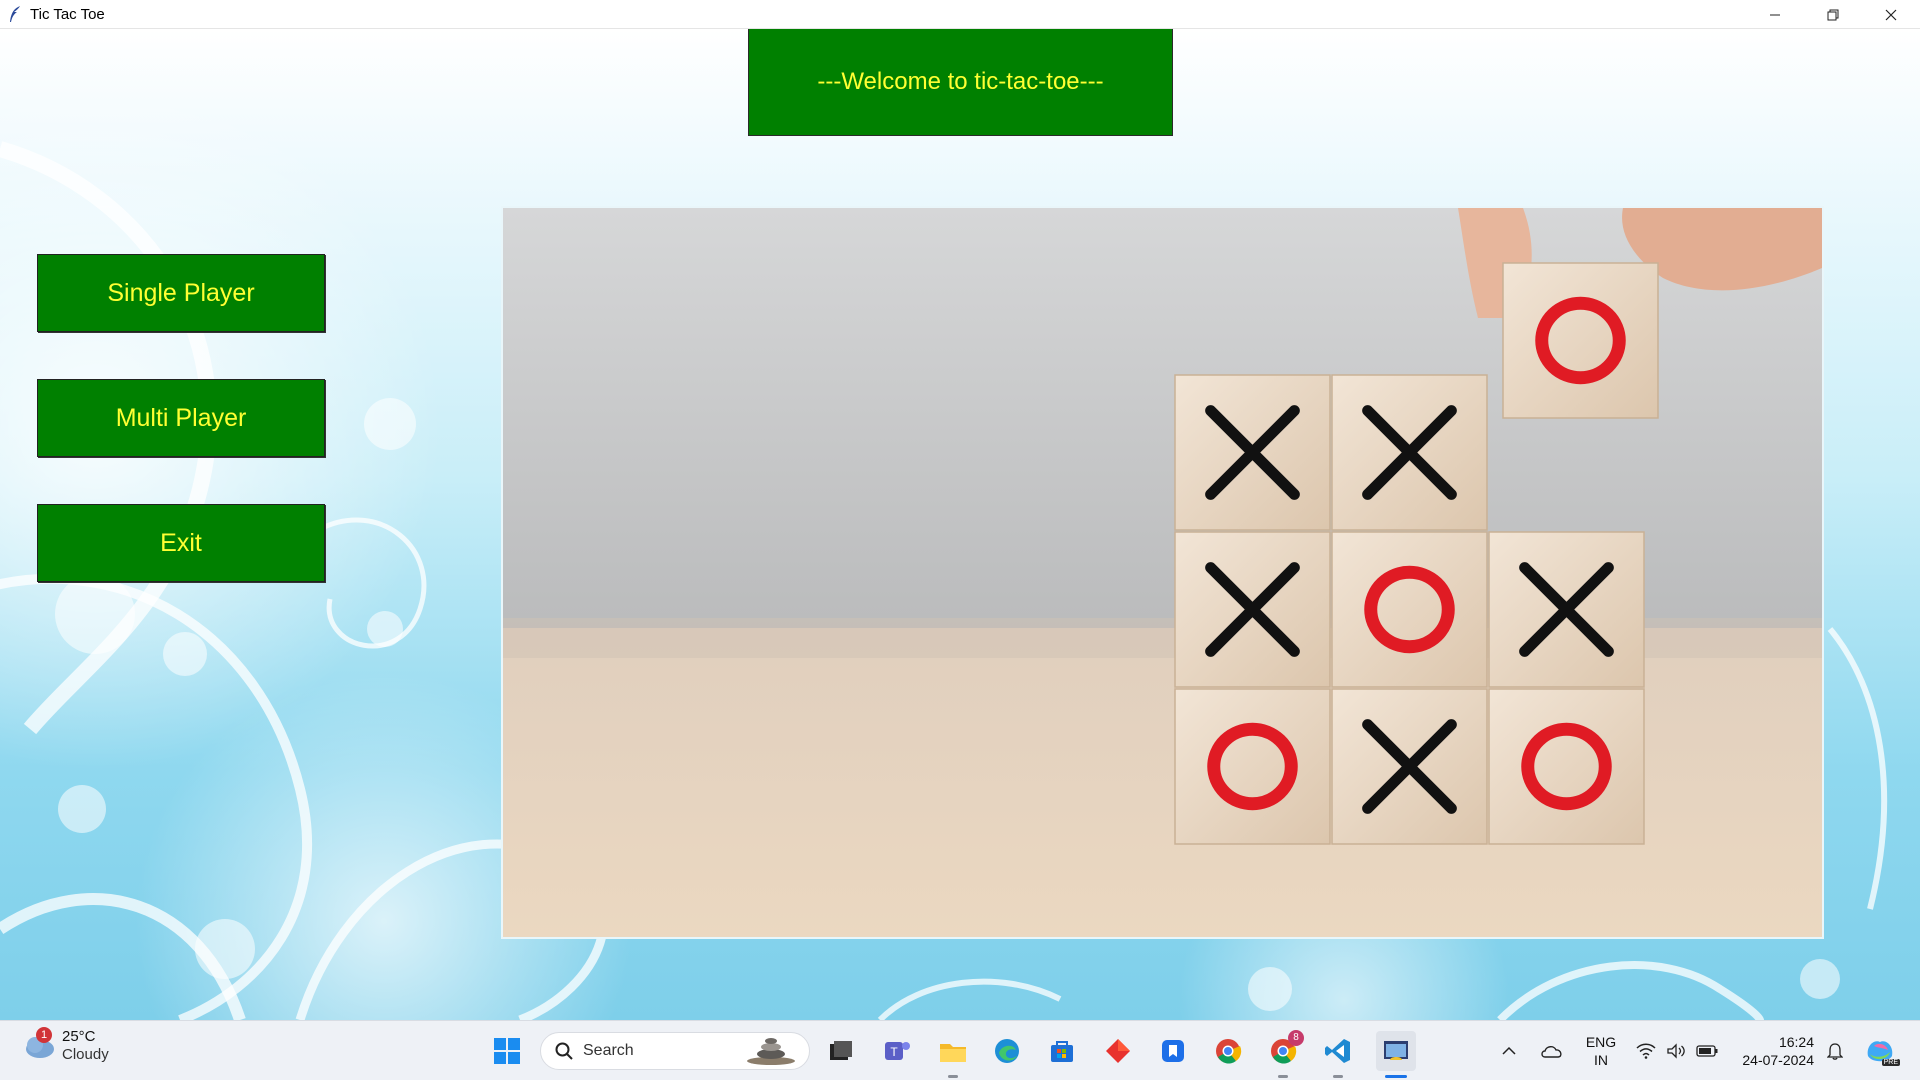  Describe the element at coordinates (1338, 1076) in the screenshot. I see `vscode-running-indicator` at that location.